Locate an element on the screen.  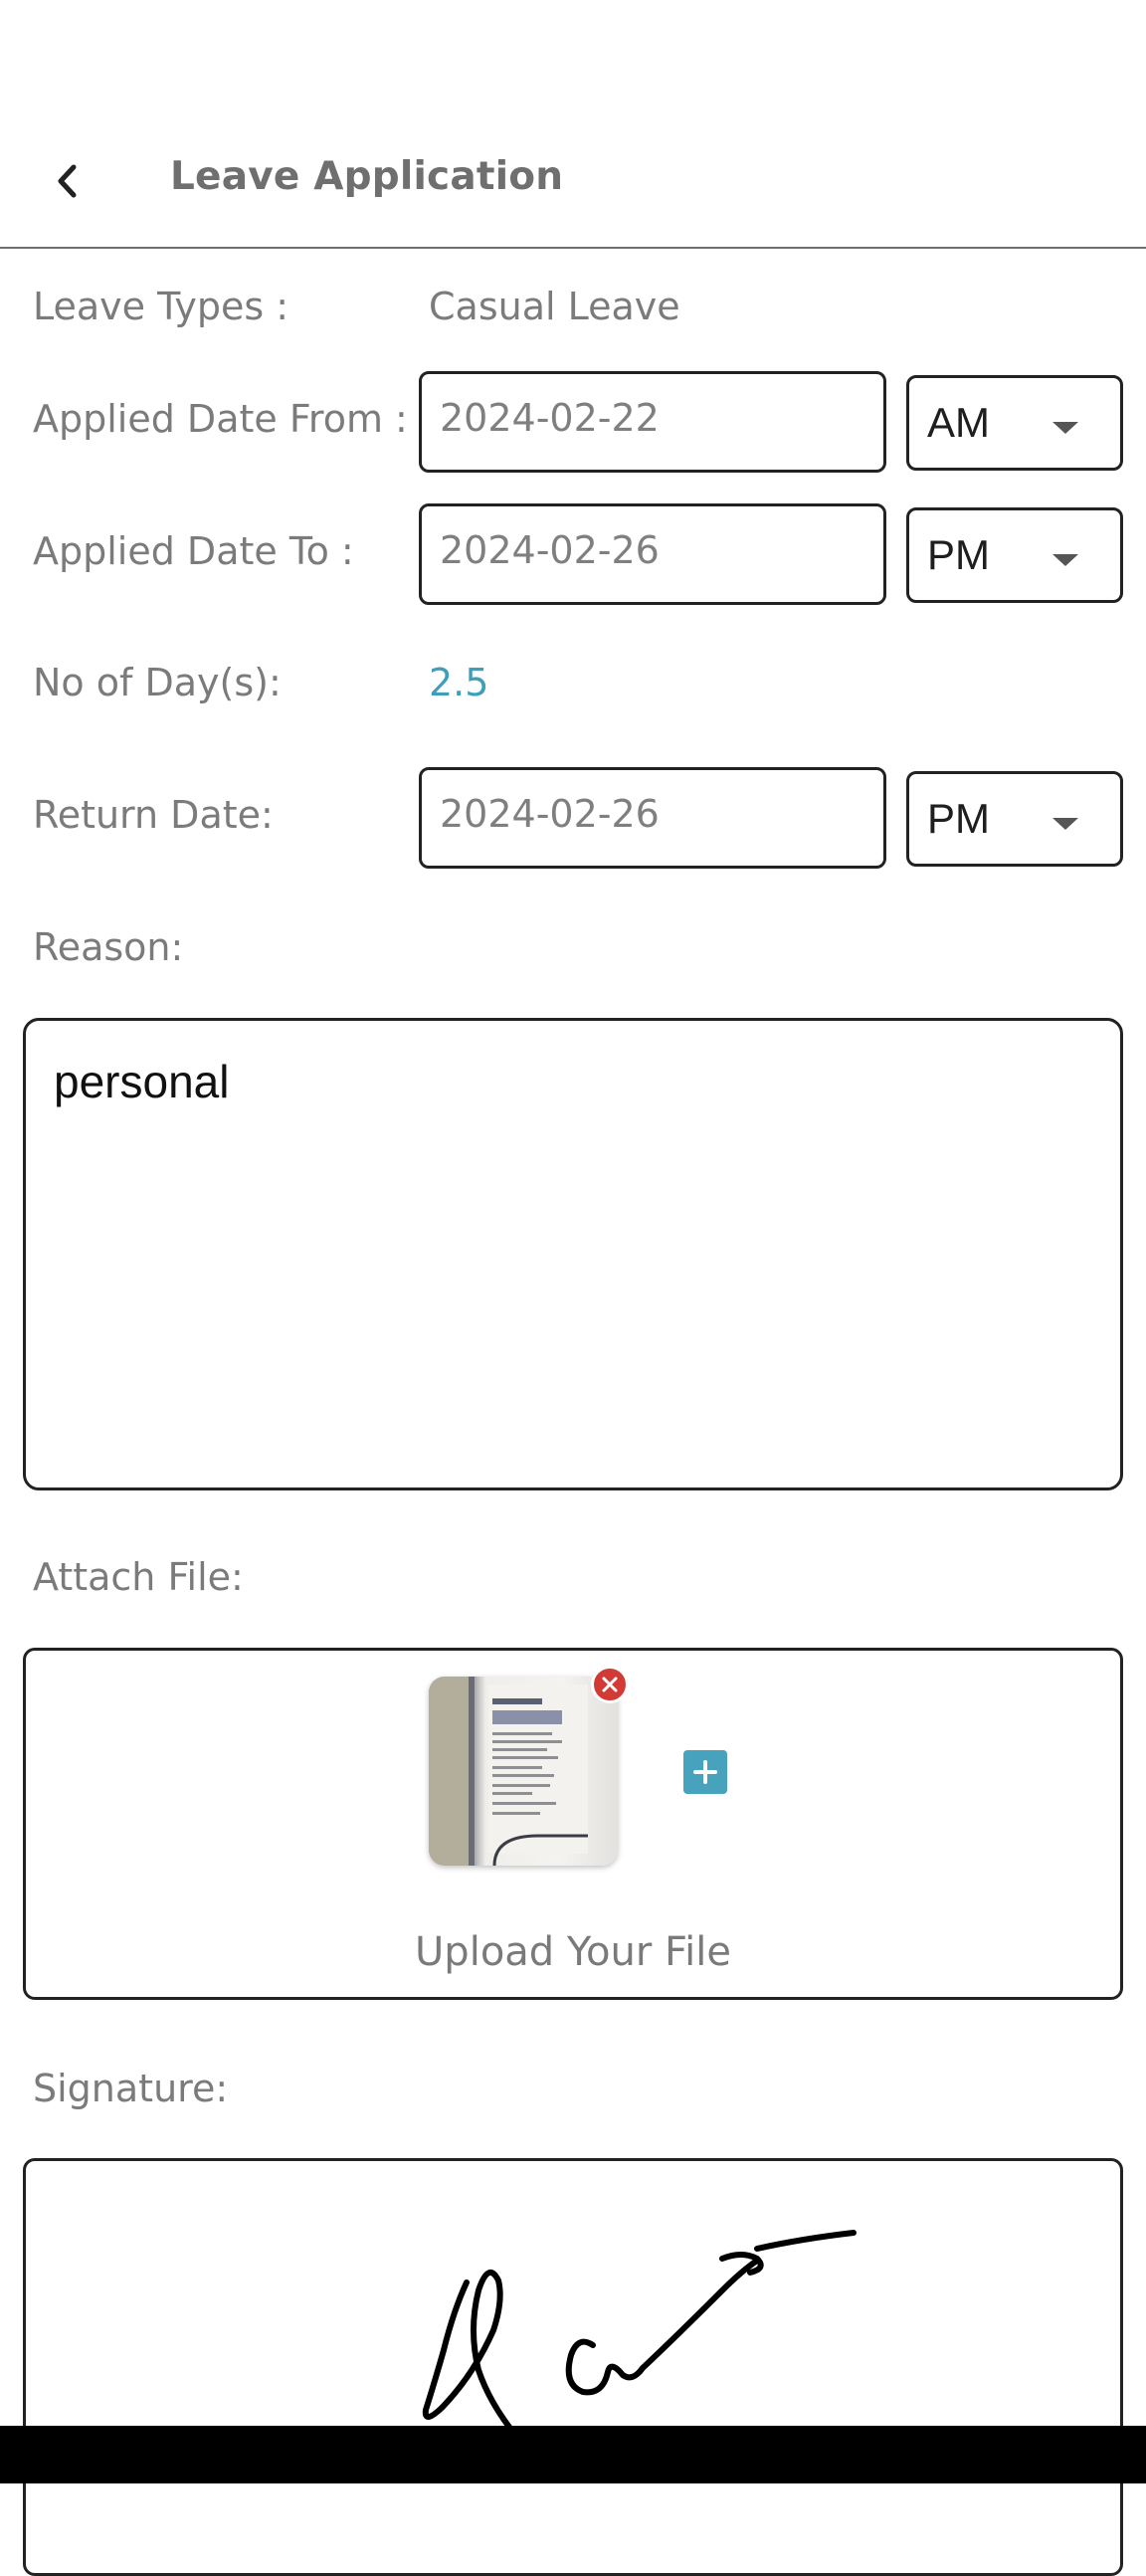
days-label: No of Day(s): is located at coordinates (157, 682).